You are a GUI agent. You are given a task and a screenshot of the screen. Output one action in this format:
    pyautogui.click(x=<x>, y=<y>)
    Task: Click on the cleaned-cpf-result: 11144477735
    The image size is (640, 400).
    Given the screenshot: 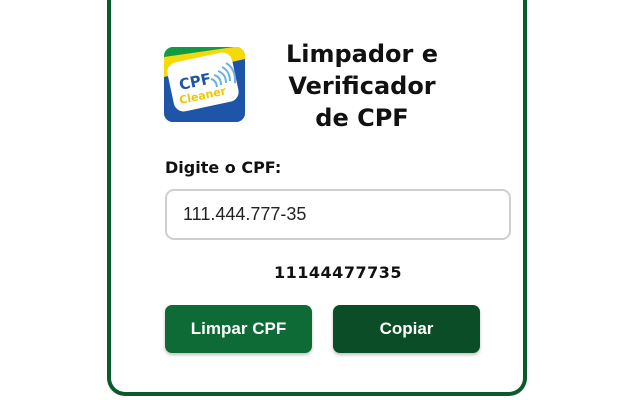 What is the action you would take?
    pyautogui.click(x=338, y=272)
    